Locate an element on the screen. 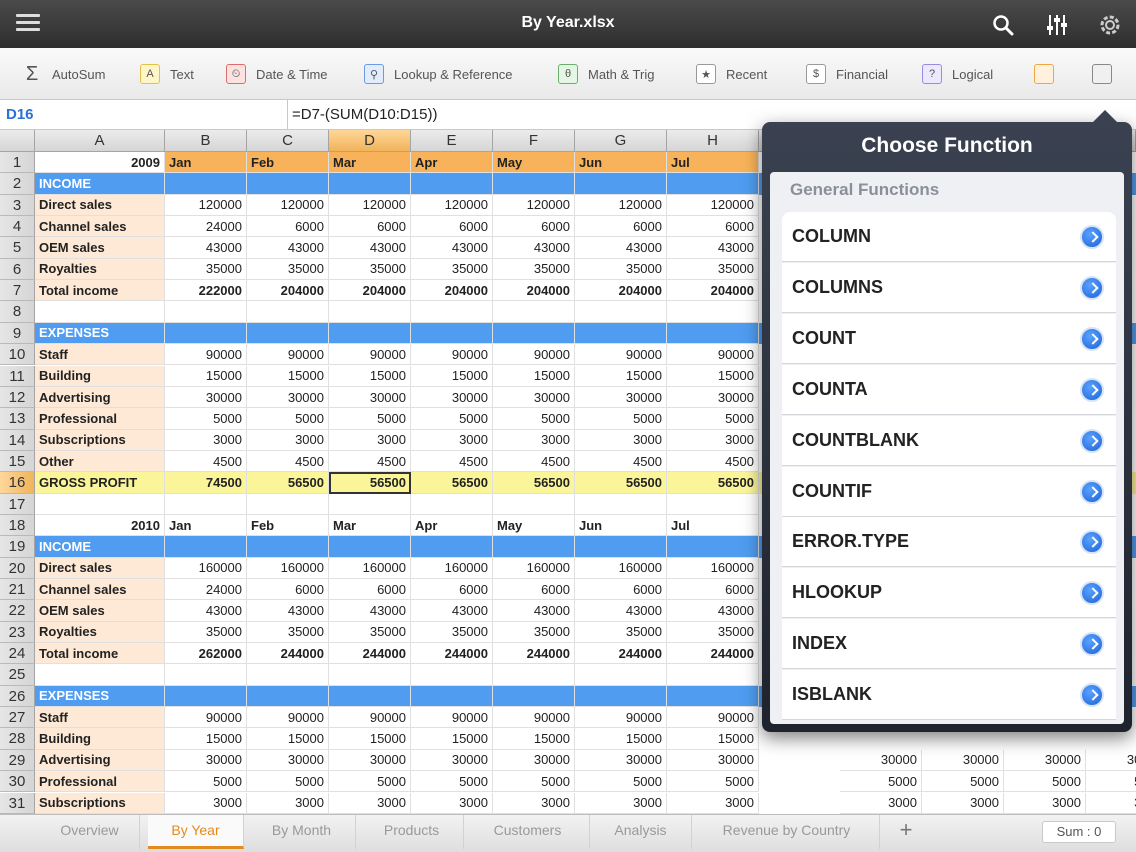 Image resolution: width=1136 pixels, height=852 pixels. row-label-cell is located at coordinates (100, 504).